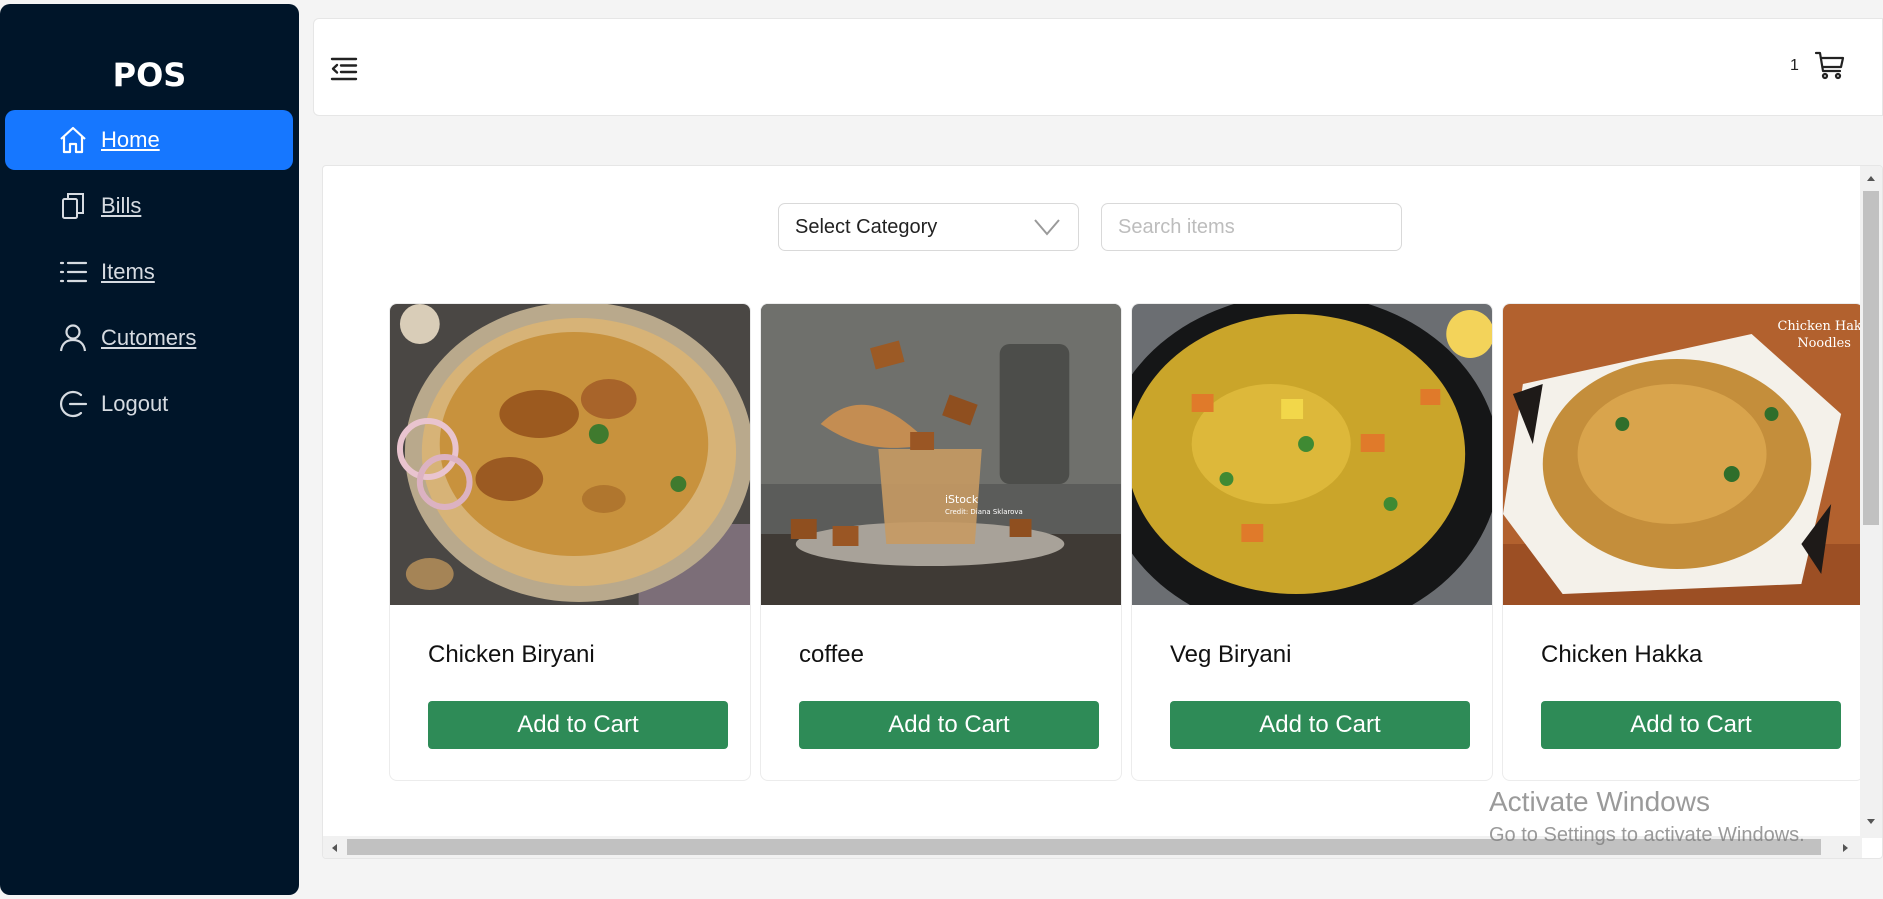  I want to click on product-name: Chicken Hakka, so click(1622, 654).